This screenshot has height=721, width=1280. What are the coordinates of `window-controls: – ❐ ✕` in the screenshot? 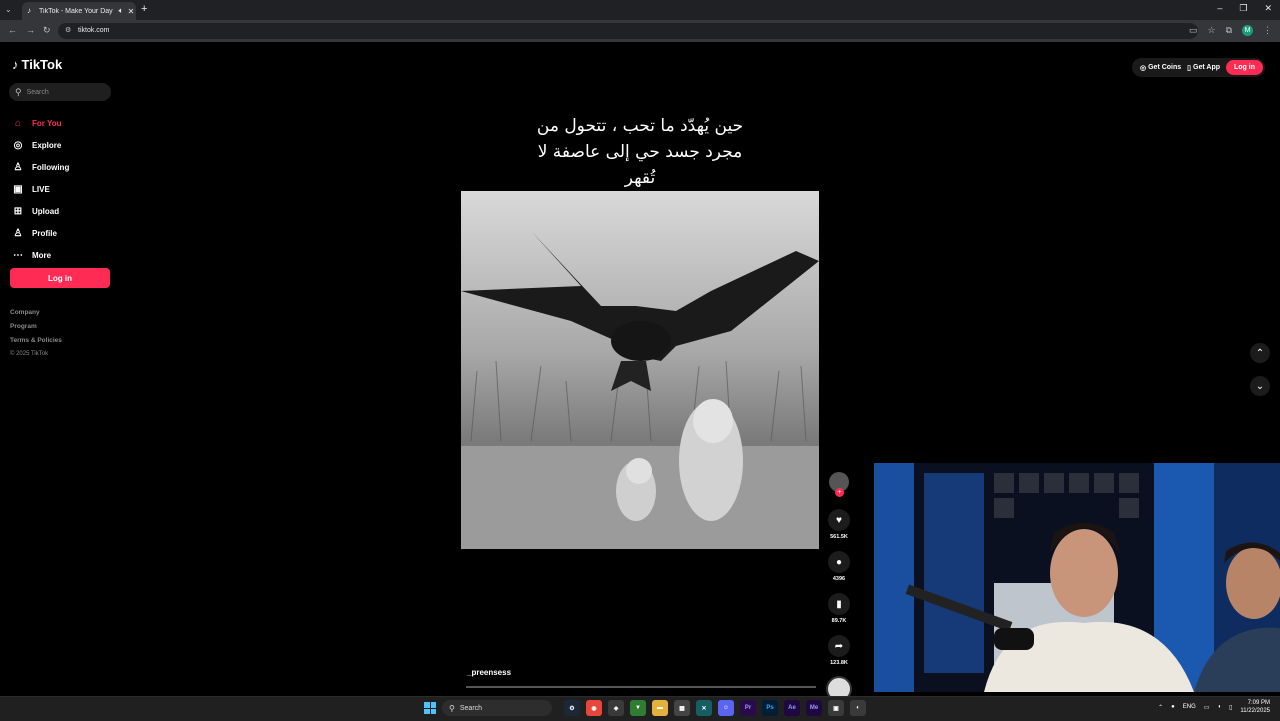 It's located at (1244, 8).